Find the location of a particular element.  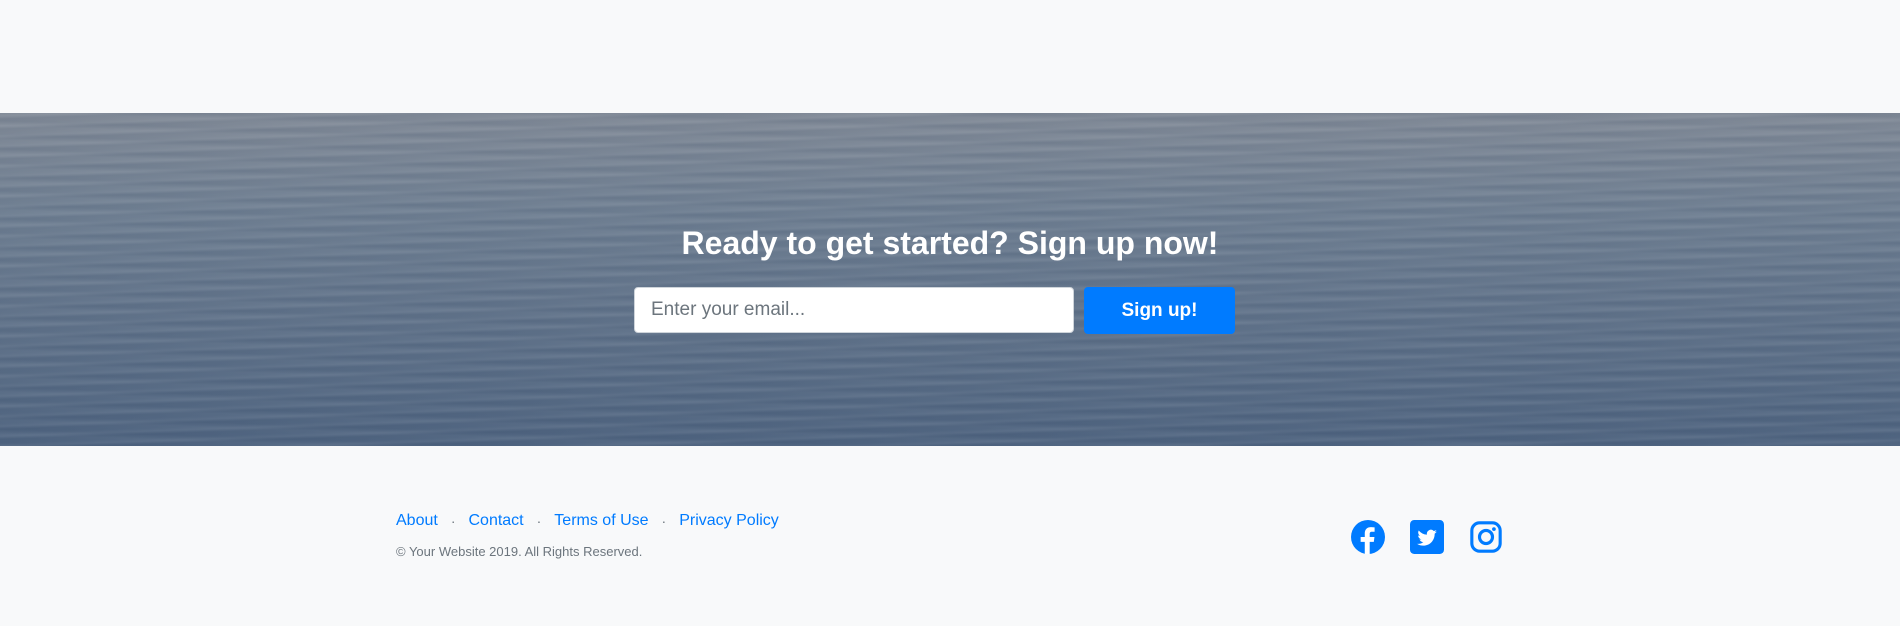

facebook-link is located at coordinates (1368, 537).